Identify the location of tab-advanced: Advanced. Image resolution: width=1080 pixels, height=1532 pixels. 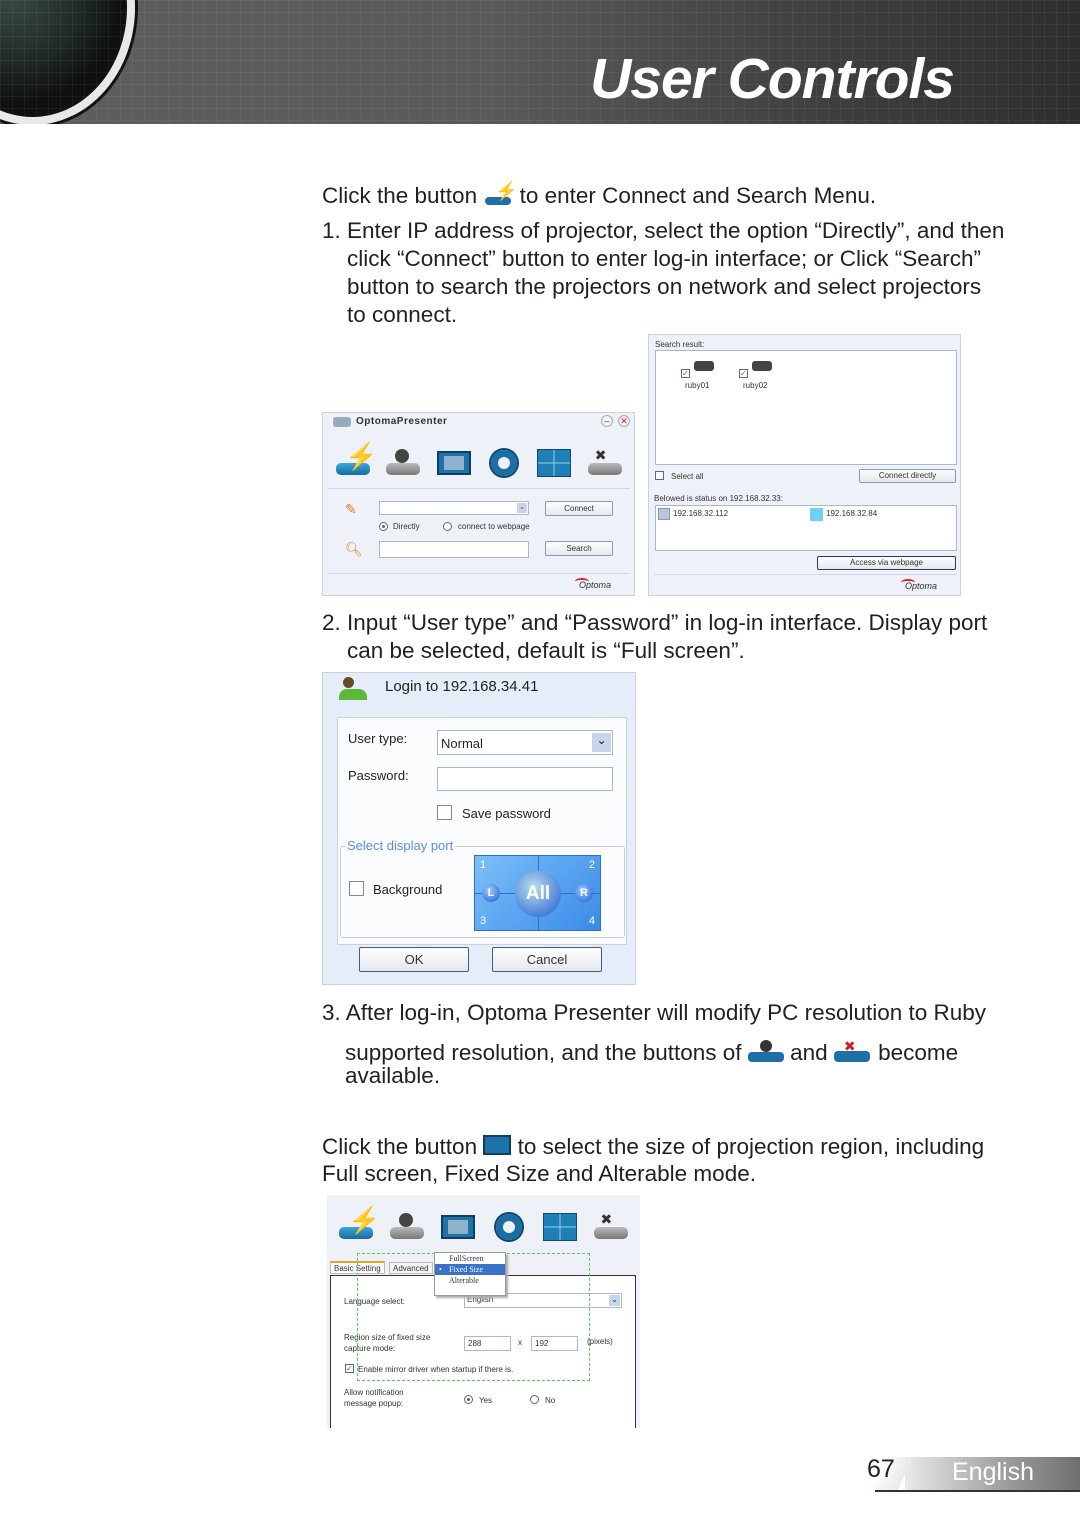
(411, 1268).